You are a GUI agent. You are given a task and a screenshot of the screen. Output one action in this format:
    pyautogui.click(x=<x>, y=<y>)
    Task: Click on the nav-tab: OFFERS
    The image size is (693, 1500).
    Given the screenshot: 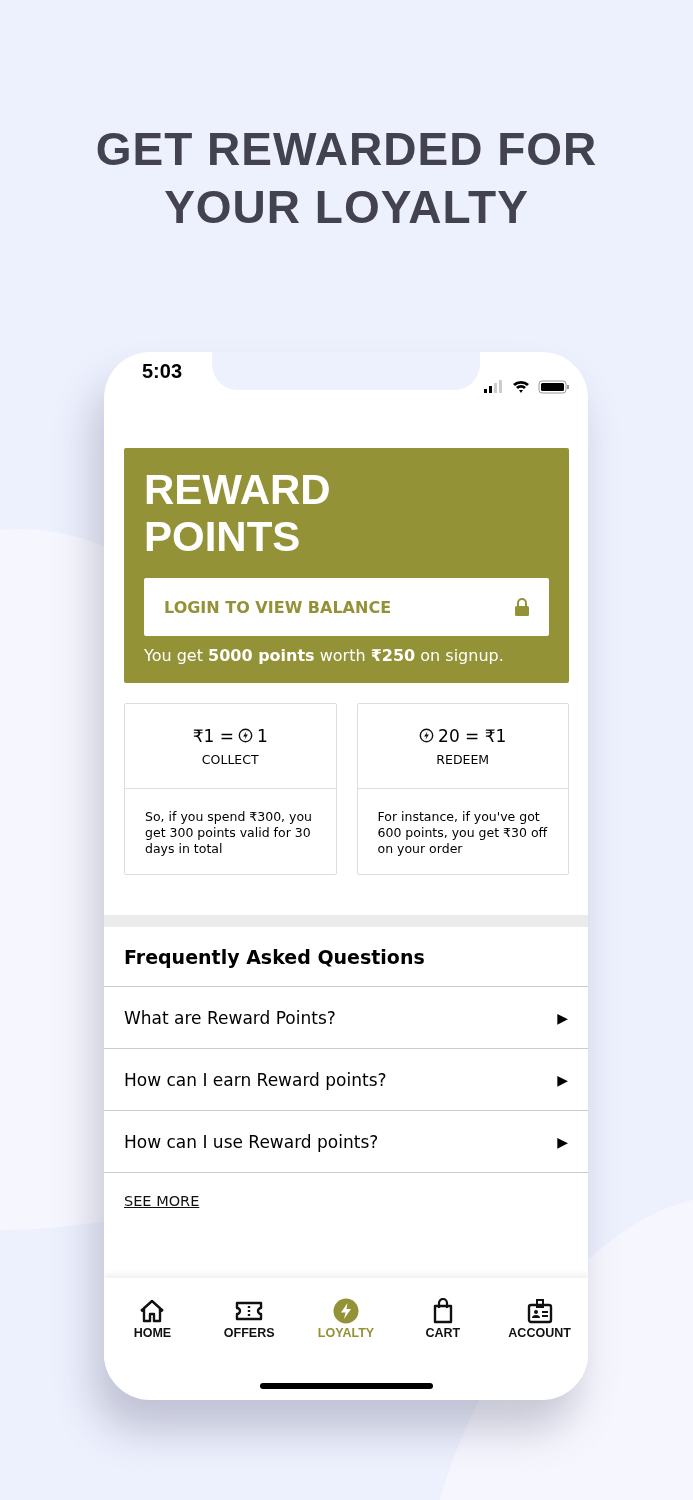 What is the action you would take?
    pyautogui.click(x=249, y=1338)
    